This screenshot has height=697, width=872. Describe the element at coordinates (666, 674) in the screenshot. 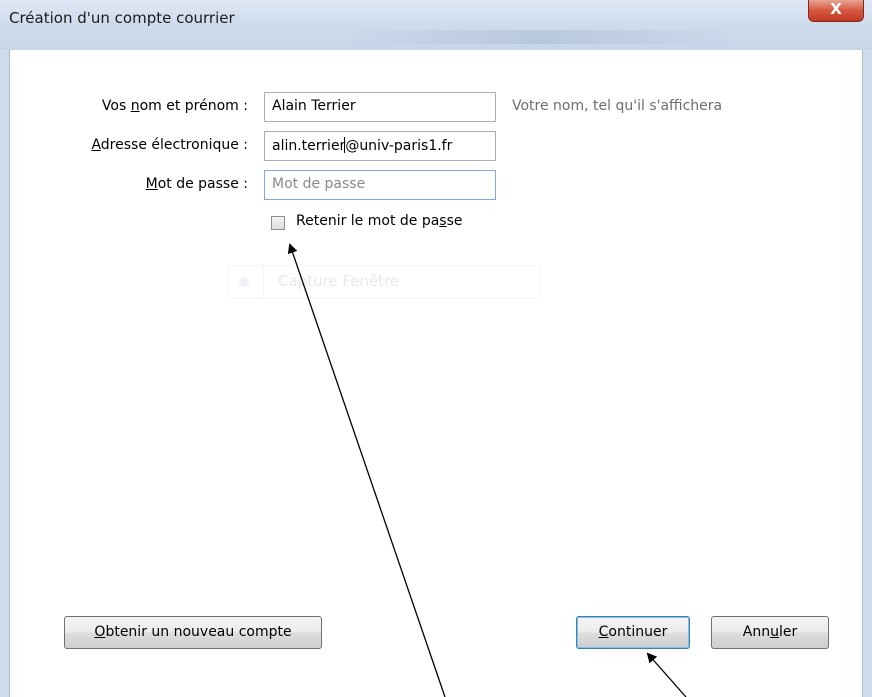

I see `arrow-to-continue-button` at that location.